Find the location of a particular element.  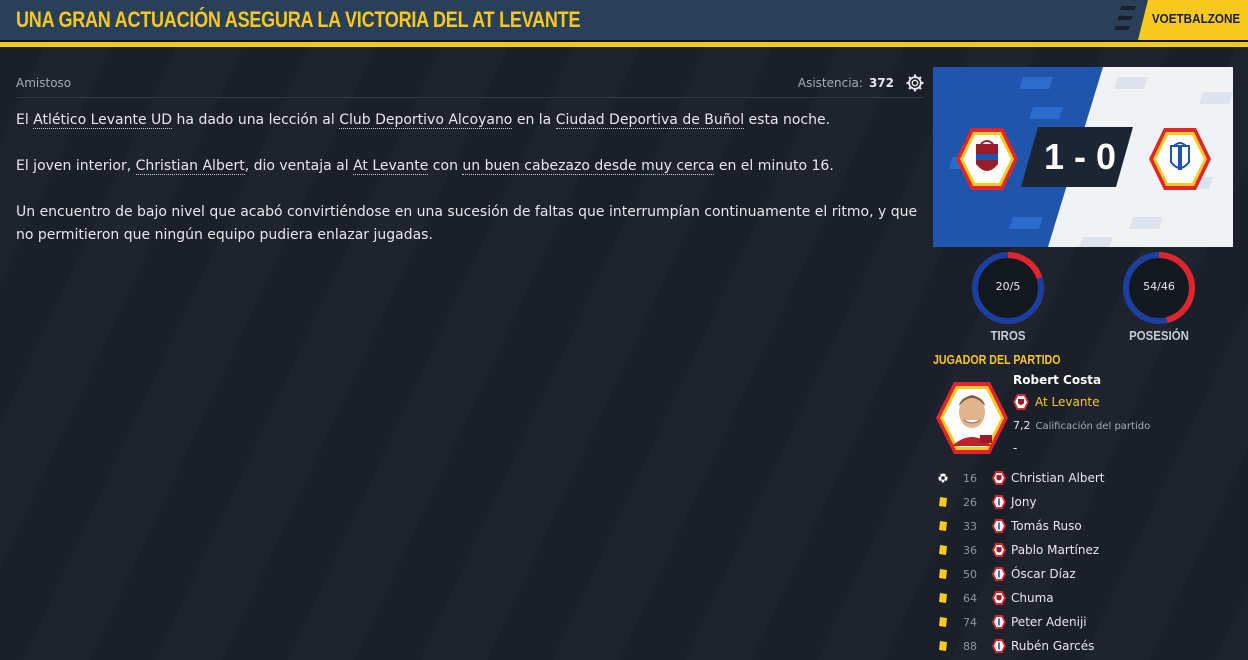

article-meta: Amistoso Asistencia: 372 is located at coordinates (470, 84).